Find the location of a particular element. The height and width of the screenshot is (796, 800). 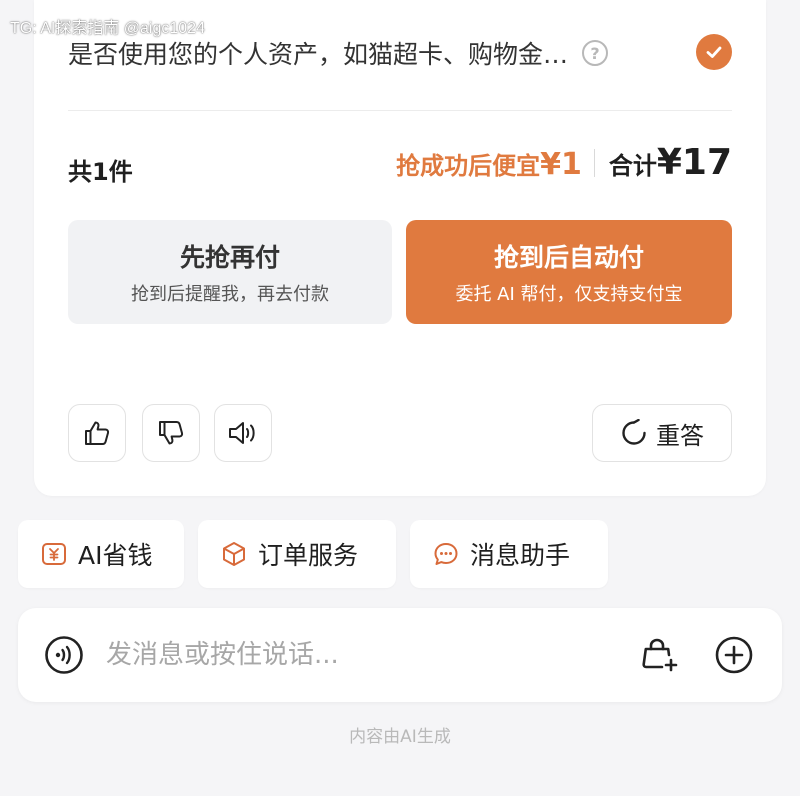

voice-input-button is located at coordinates (64, 655).